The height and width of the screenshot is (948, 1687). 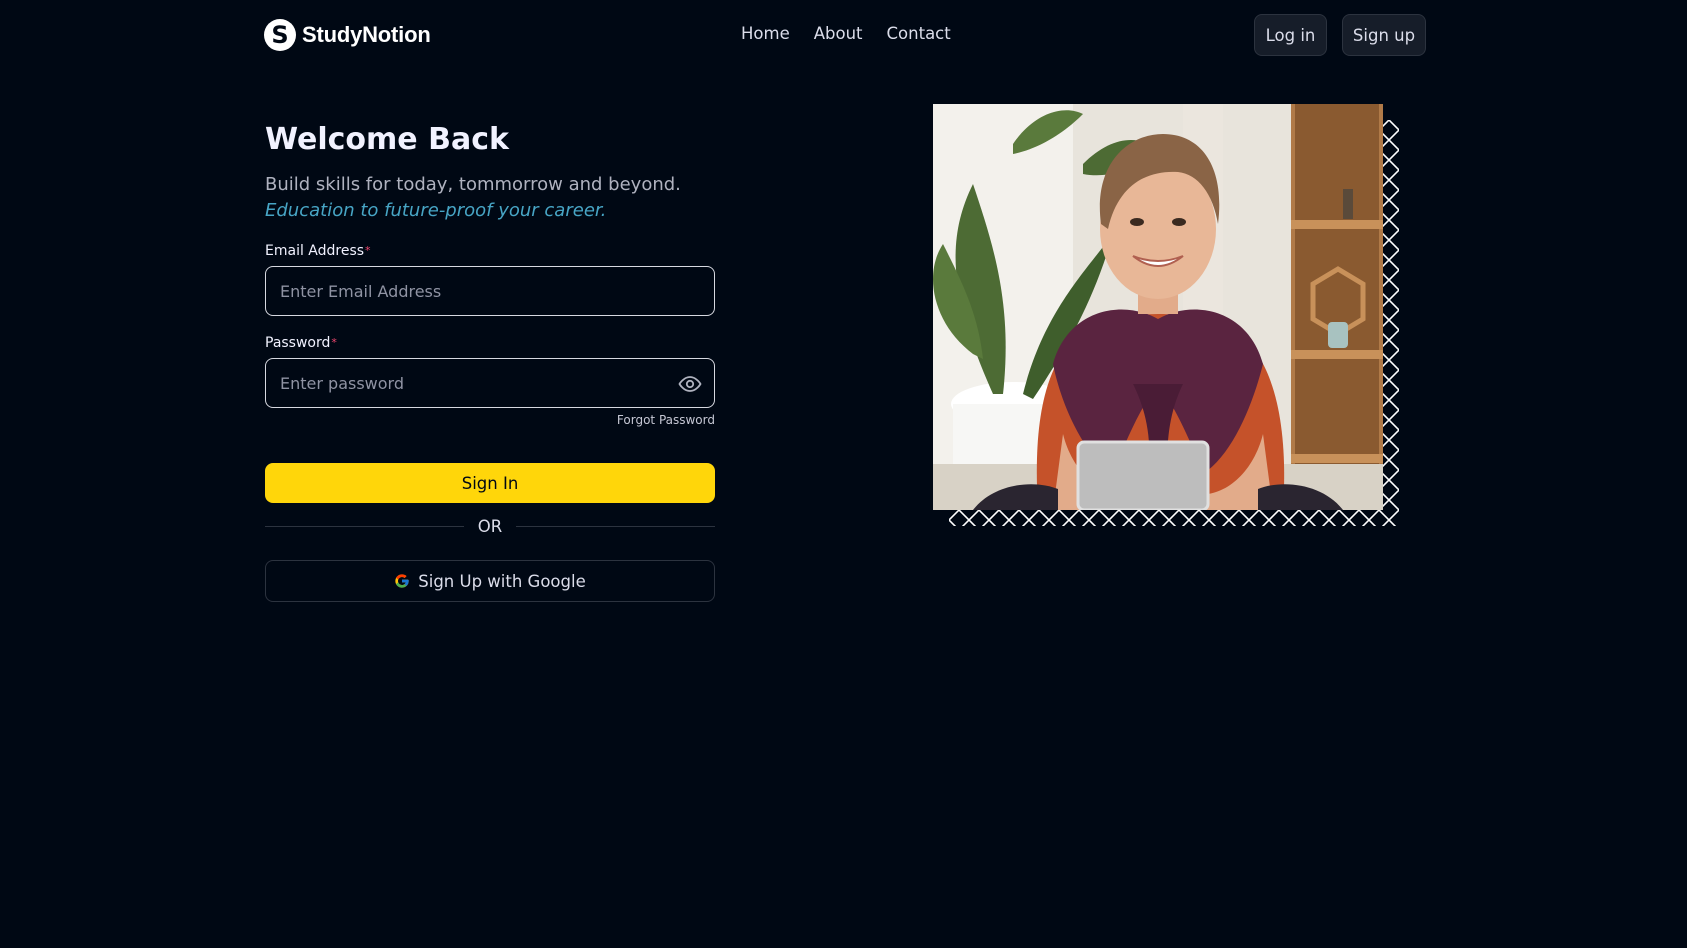 What do you see at coordinates (838, 33) in the screenshot?
I see `nav-link-about: About` at bounding box center [838, 33].